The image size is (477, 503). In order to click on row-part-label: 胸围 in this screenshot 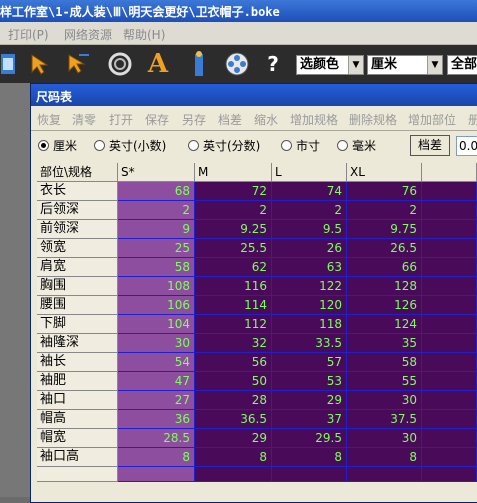, I will do `click(77, 286)`.